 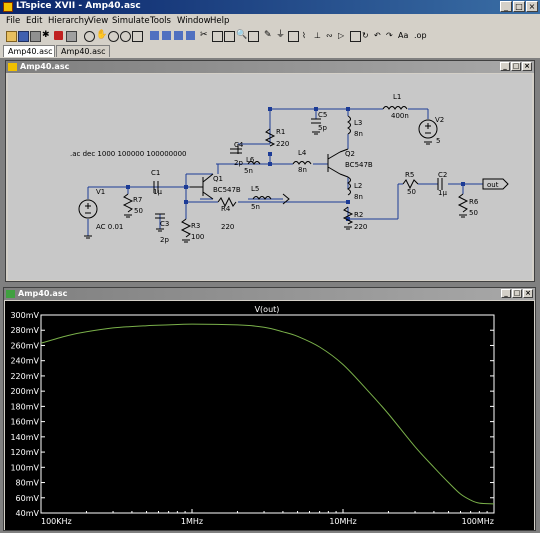 I want to click on settings-icon, so click(x=35, y=36).